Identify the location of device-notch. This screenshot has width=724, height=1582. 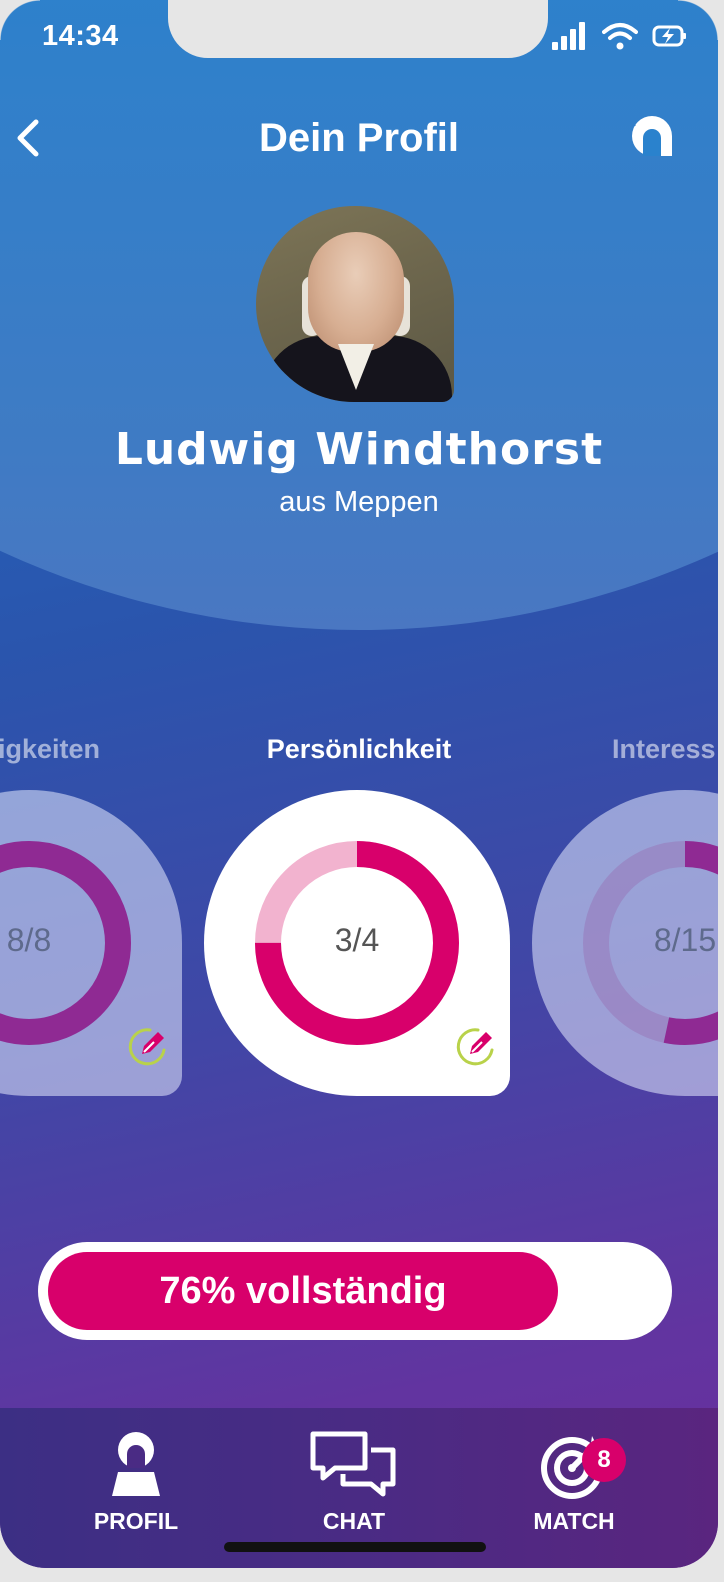
(358, 29).